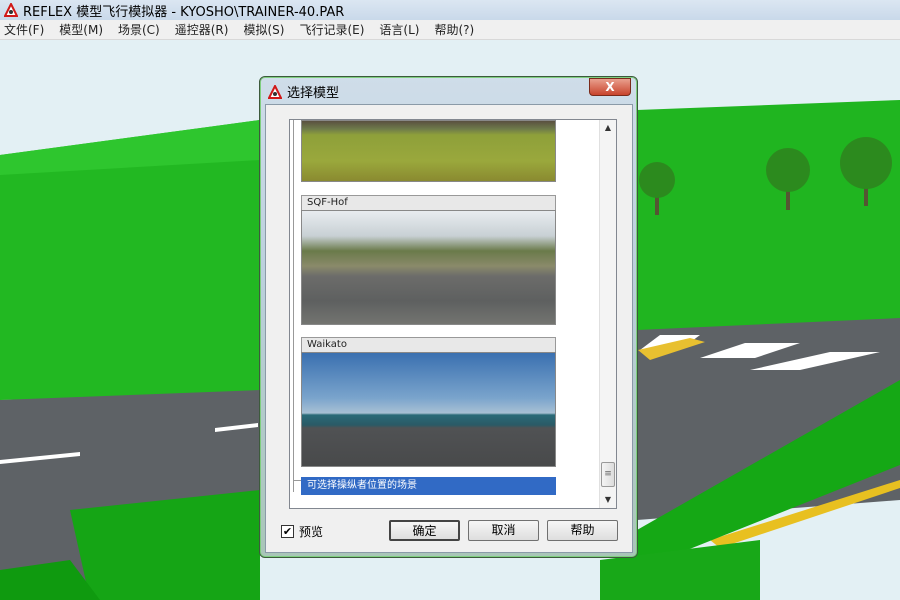  What do you see at coordinates (297, 306) in the screenshot?
I see `tree-line` at bounding box center [297, 306].